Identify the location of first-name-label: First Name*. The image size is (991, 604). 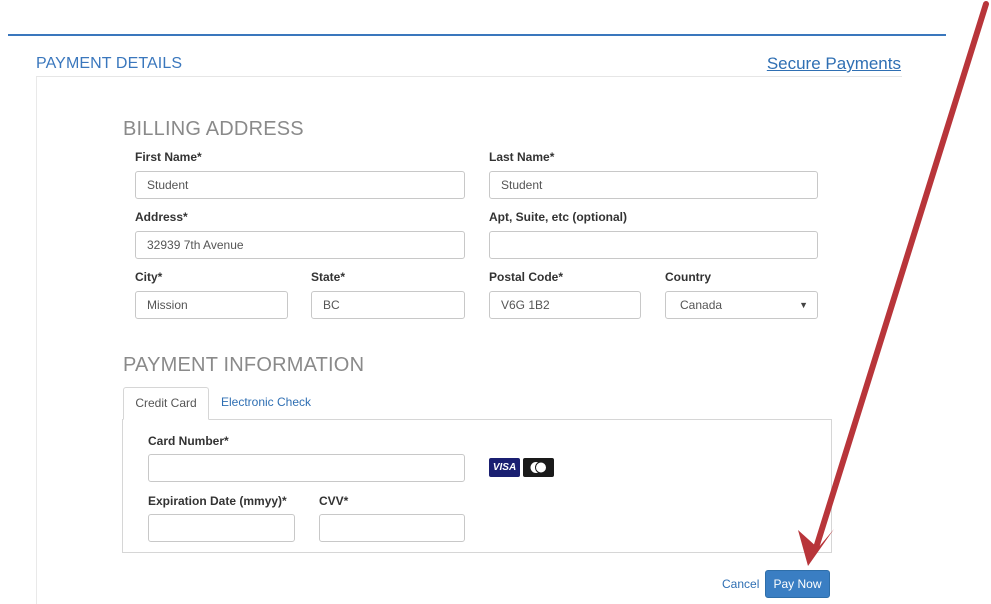
(168, 157).